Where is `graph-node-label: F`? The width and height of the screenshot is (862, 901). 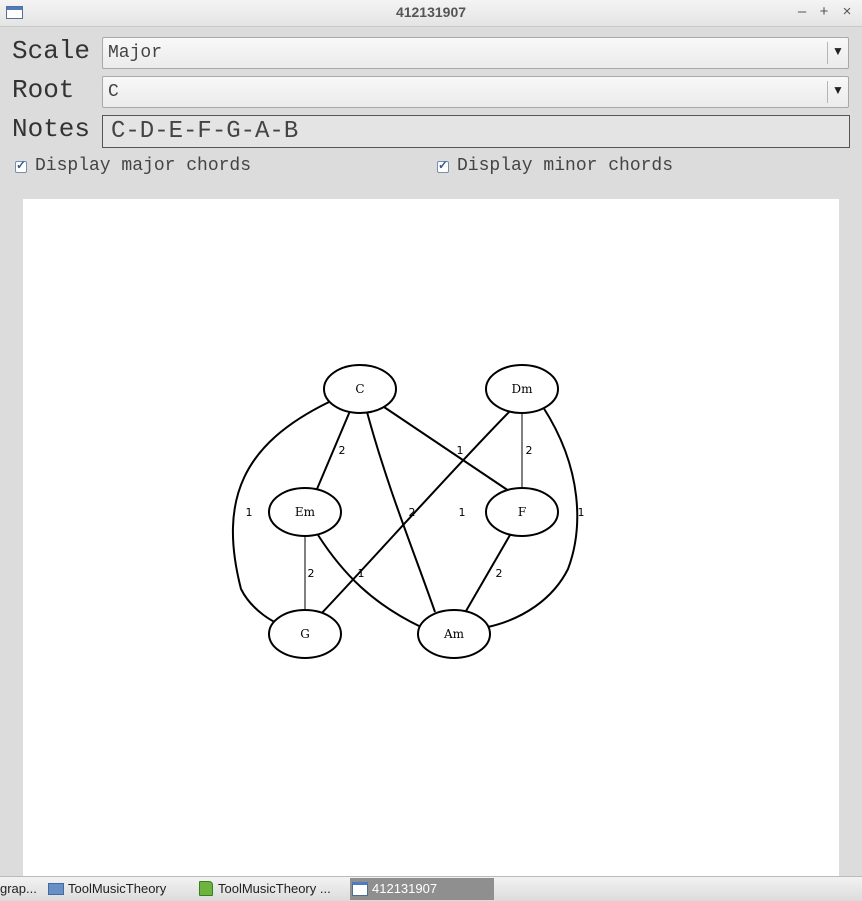 graph-node-label: F is located at coordinates (522, 512).